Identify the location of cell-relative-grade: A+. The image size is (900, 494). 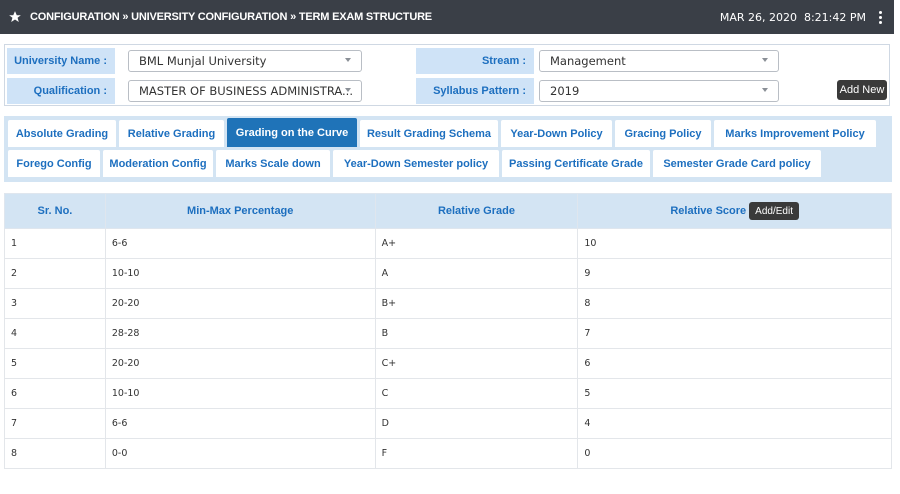
(476, 243).